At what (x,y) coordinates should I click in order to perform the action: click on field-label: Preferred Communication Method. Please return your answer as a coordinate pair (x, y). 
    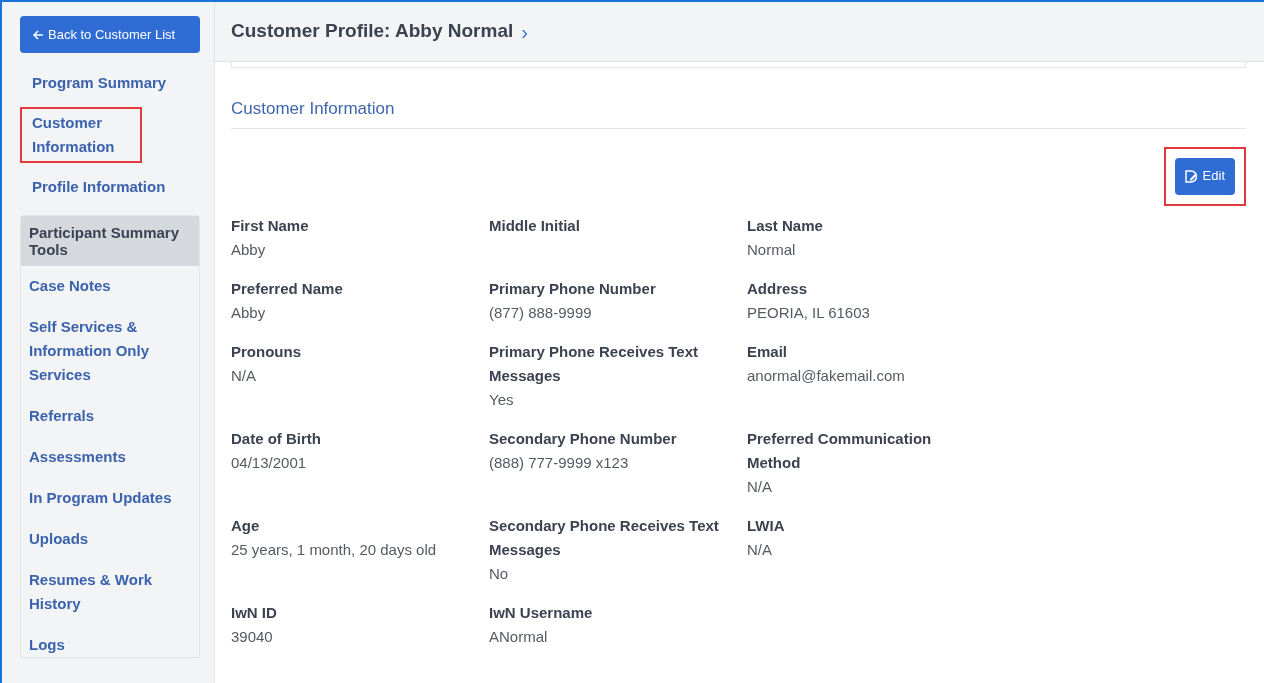
    Looking at the image, I should click on (840, 450).